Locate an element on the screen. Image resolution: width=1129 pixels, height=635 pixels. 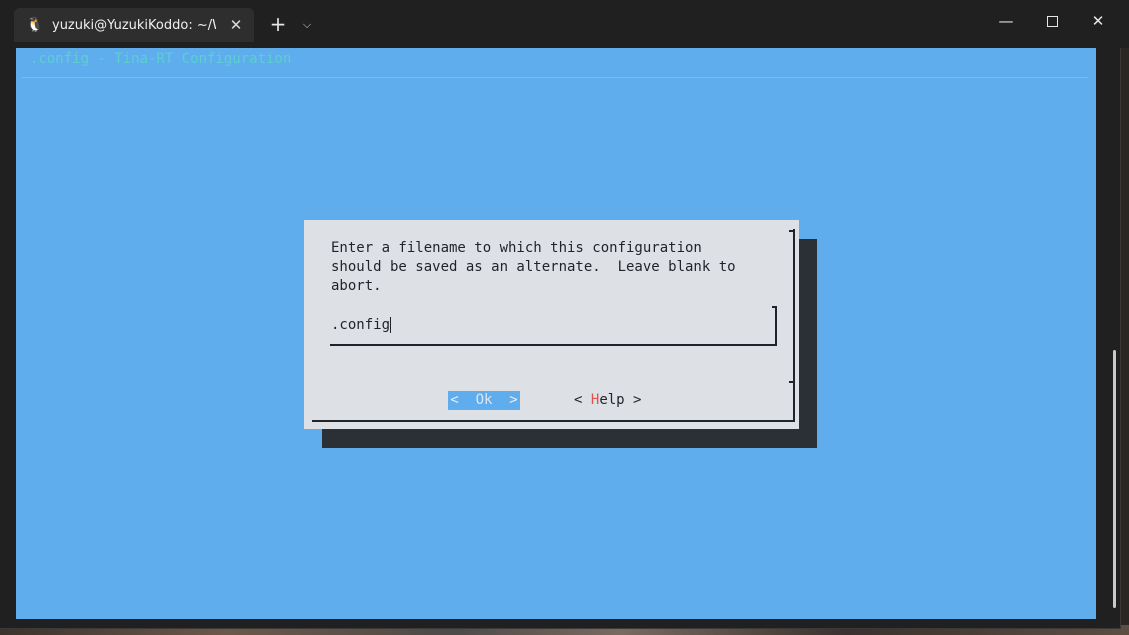
dialog-right-border is located at coordinates (794, 325).